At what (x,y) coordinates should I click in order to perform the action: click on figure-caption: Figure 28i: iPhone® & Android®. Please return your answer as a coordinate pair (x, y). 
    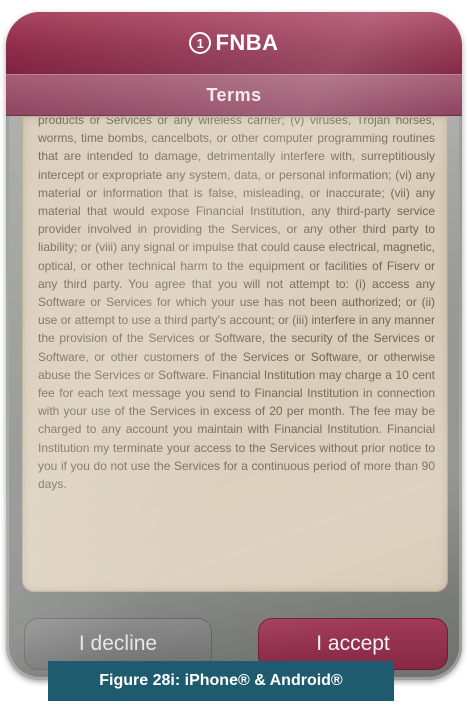
    Looking at the image, I should click on (221, 681).